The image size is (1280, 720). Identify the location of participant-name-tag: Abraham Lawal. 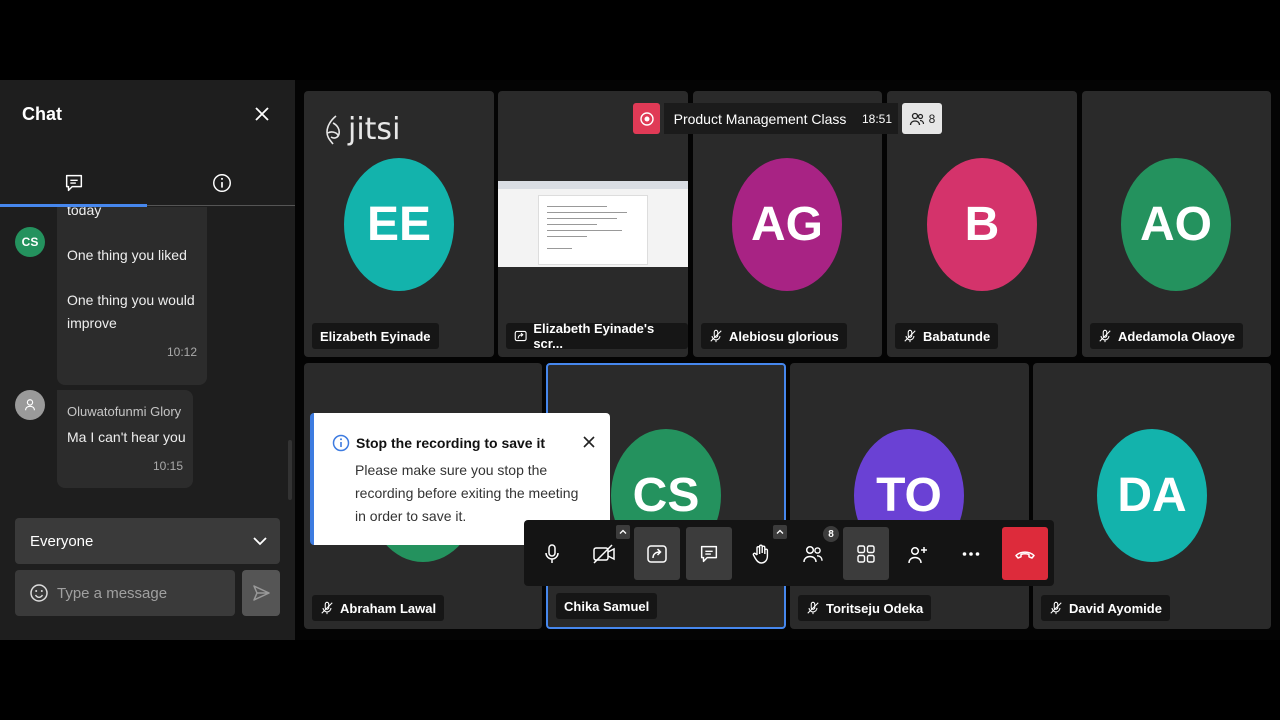
(378, 608).